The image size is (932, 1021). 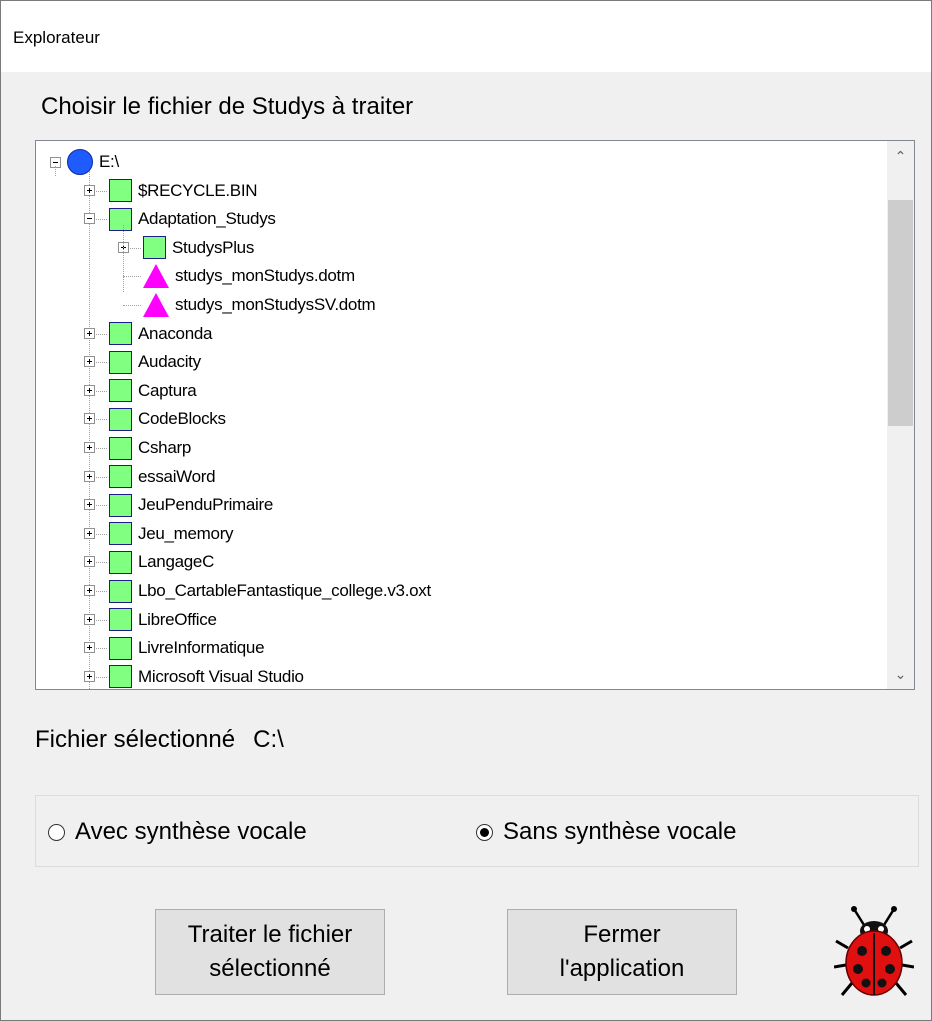 I want to click on tree-node-folder: Anaconda, so click(x=160, y=334).